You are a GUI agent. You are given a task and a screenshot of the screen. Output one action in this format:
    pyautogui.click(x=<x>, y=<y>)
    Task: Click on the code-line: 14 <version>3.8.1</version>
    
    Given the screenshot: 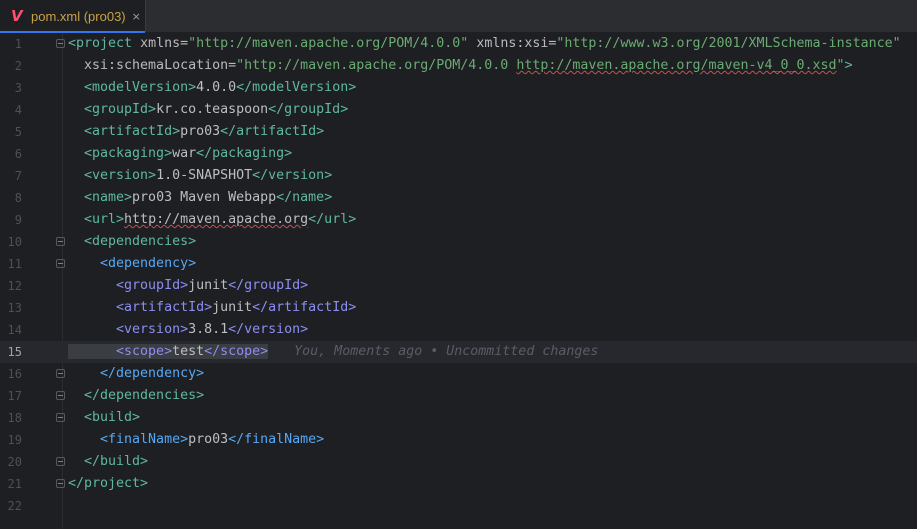 What is the action you would take?
    pyautogui.click(x=458, y=330)
    